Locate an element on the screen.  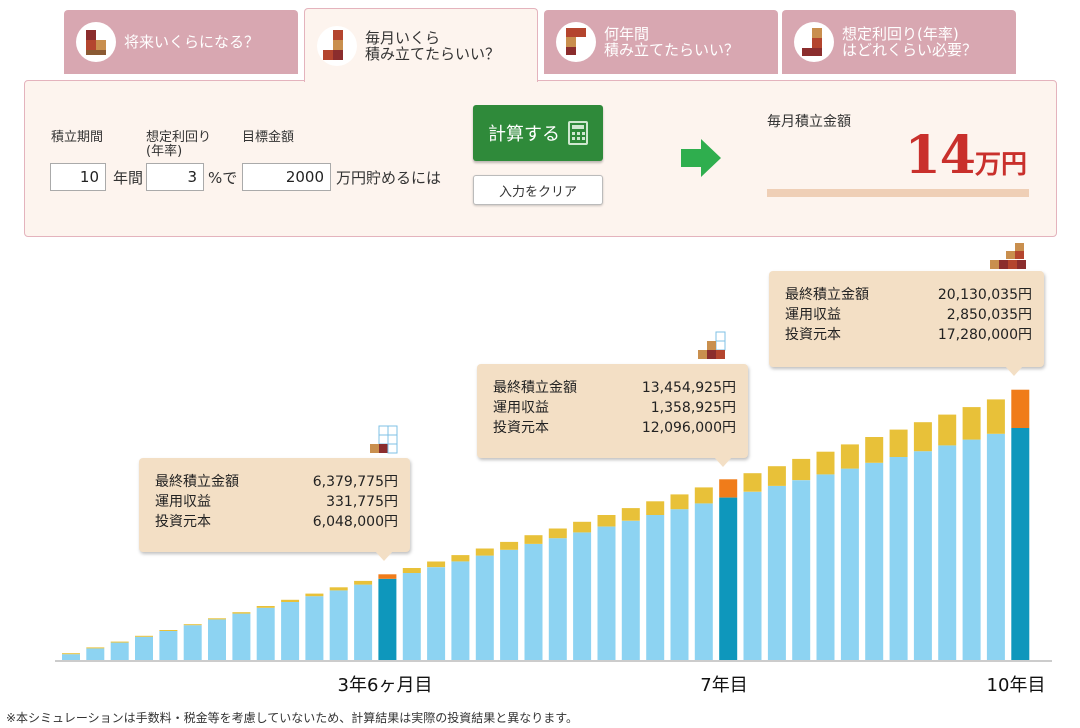
callout-row: 運用収益 331,775円 is located at coordinates (276, 502).